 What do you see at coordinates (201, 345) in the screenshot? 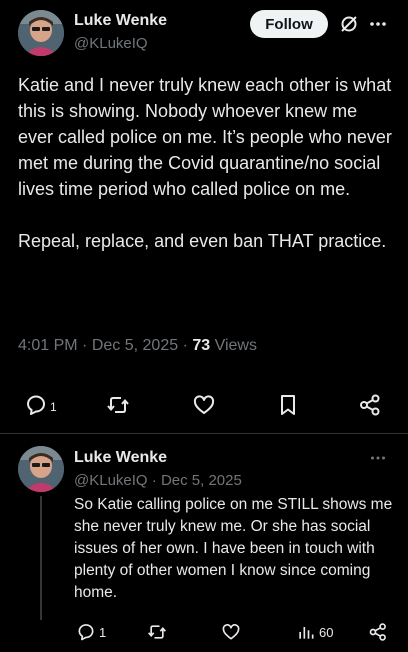
I see `views-count: 73` at bounding box center [201, 345].